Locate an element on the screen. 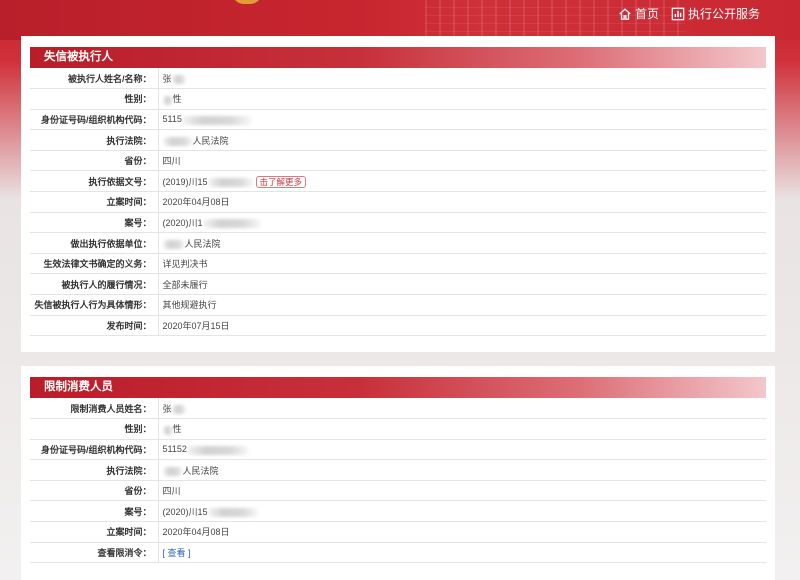 The height and width of the screenshot is (580, 800). table-row: 身份证号码/组织机构代码： 5115 is located at coordinates (398, 120).